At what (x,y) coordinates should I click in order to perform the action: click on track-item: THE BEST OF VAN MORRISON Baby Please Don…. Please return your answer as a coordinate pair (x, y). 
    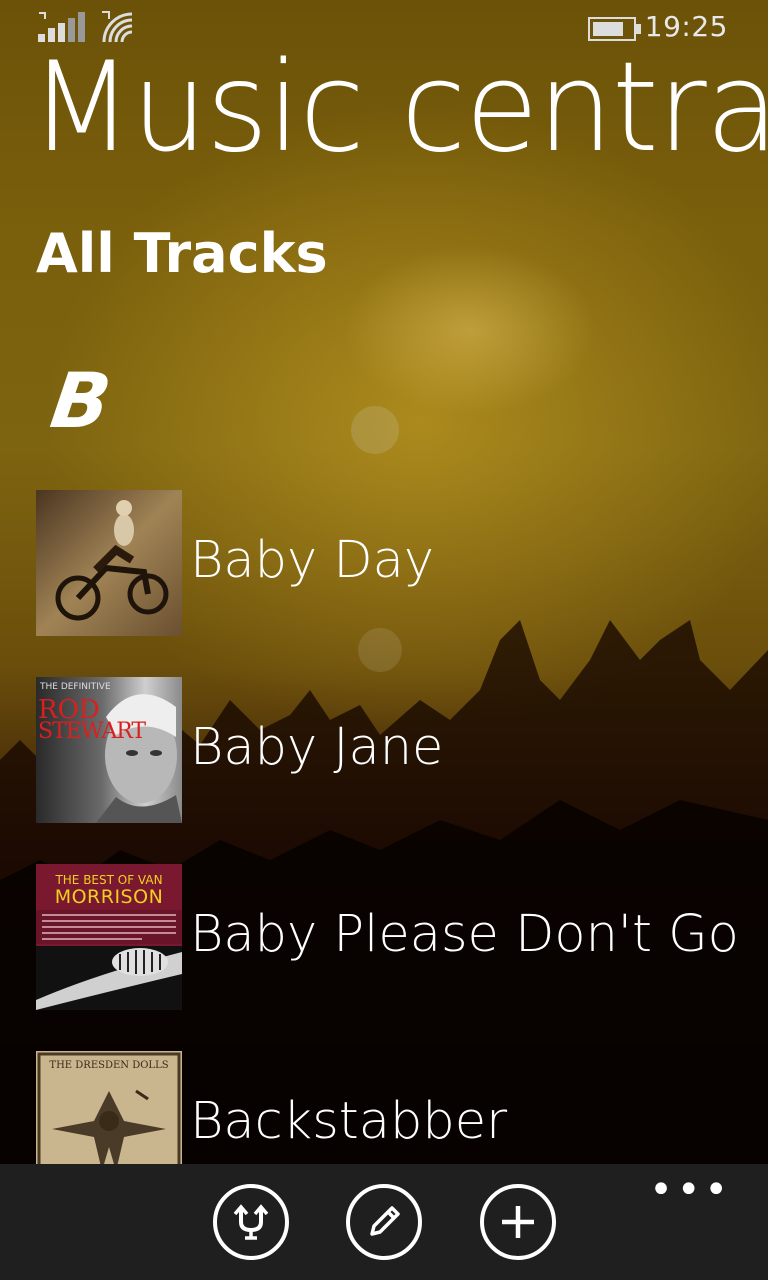
    Looking at the image, I should click on (402, 937).